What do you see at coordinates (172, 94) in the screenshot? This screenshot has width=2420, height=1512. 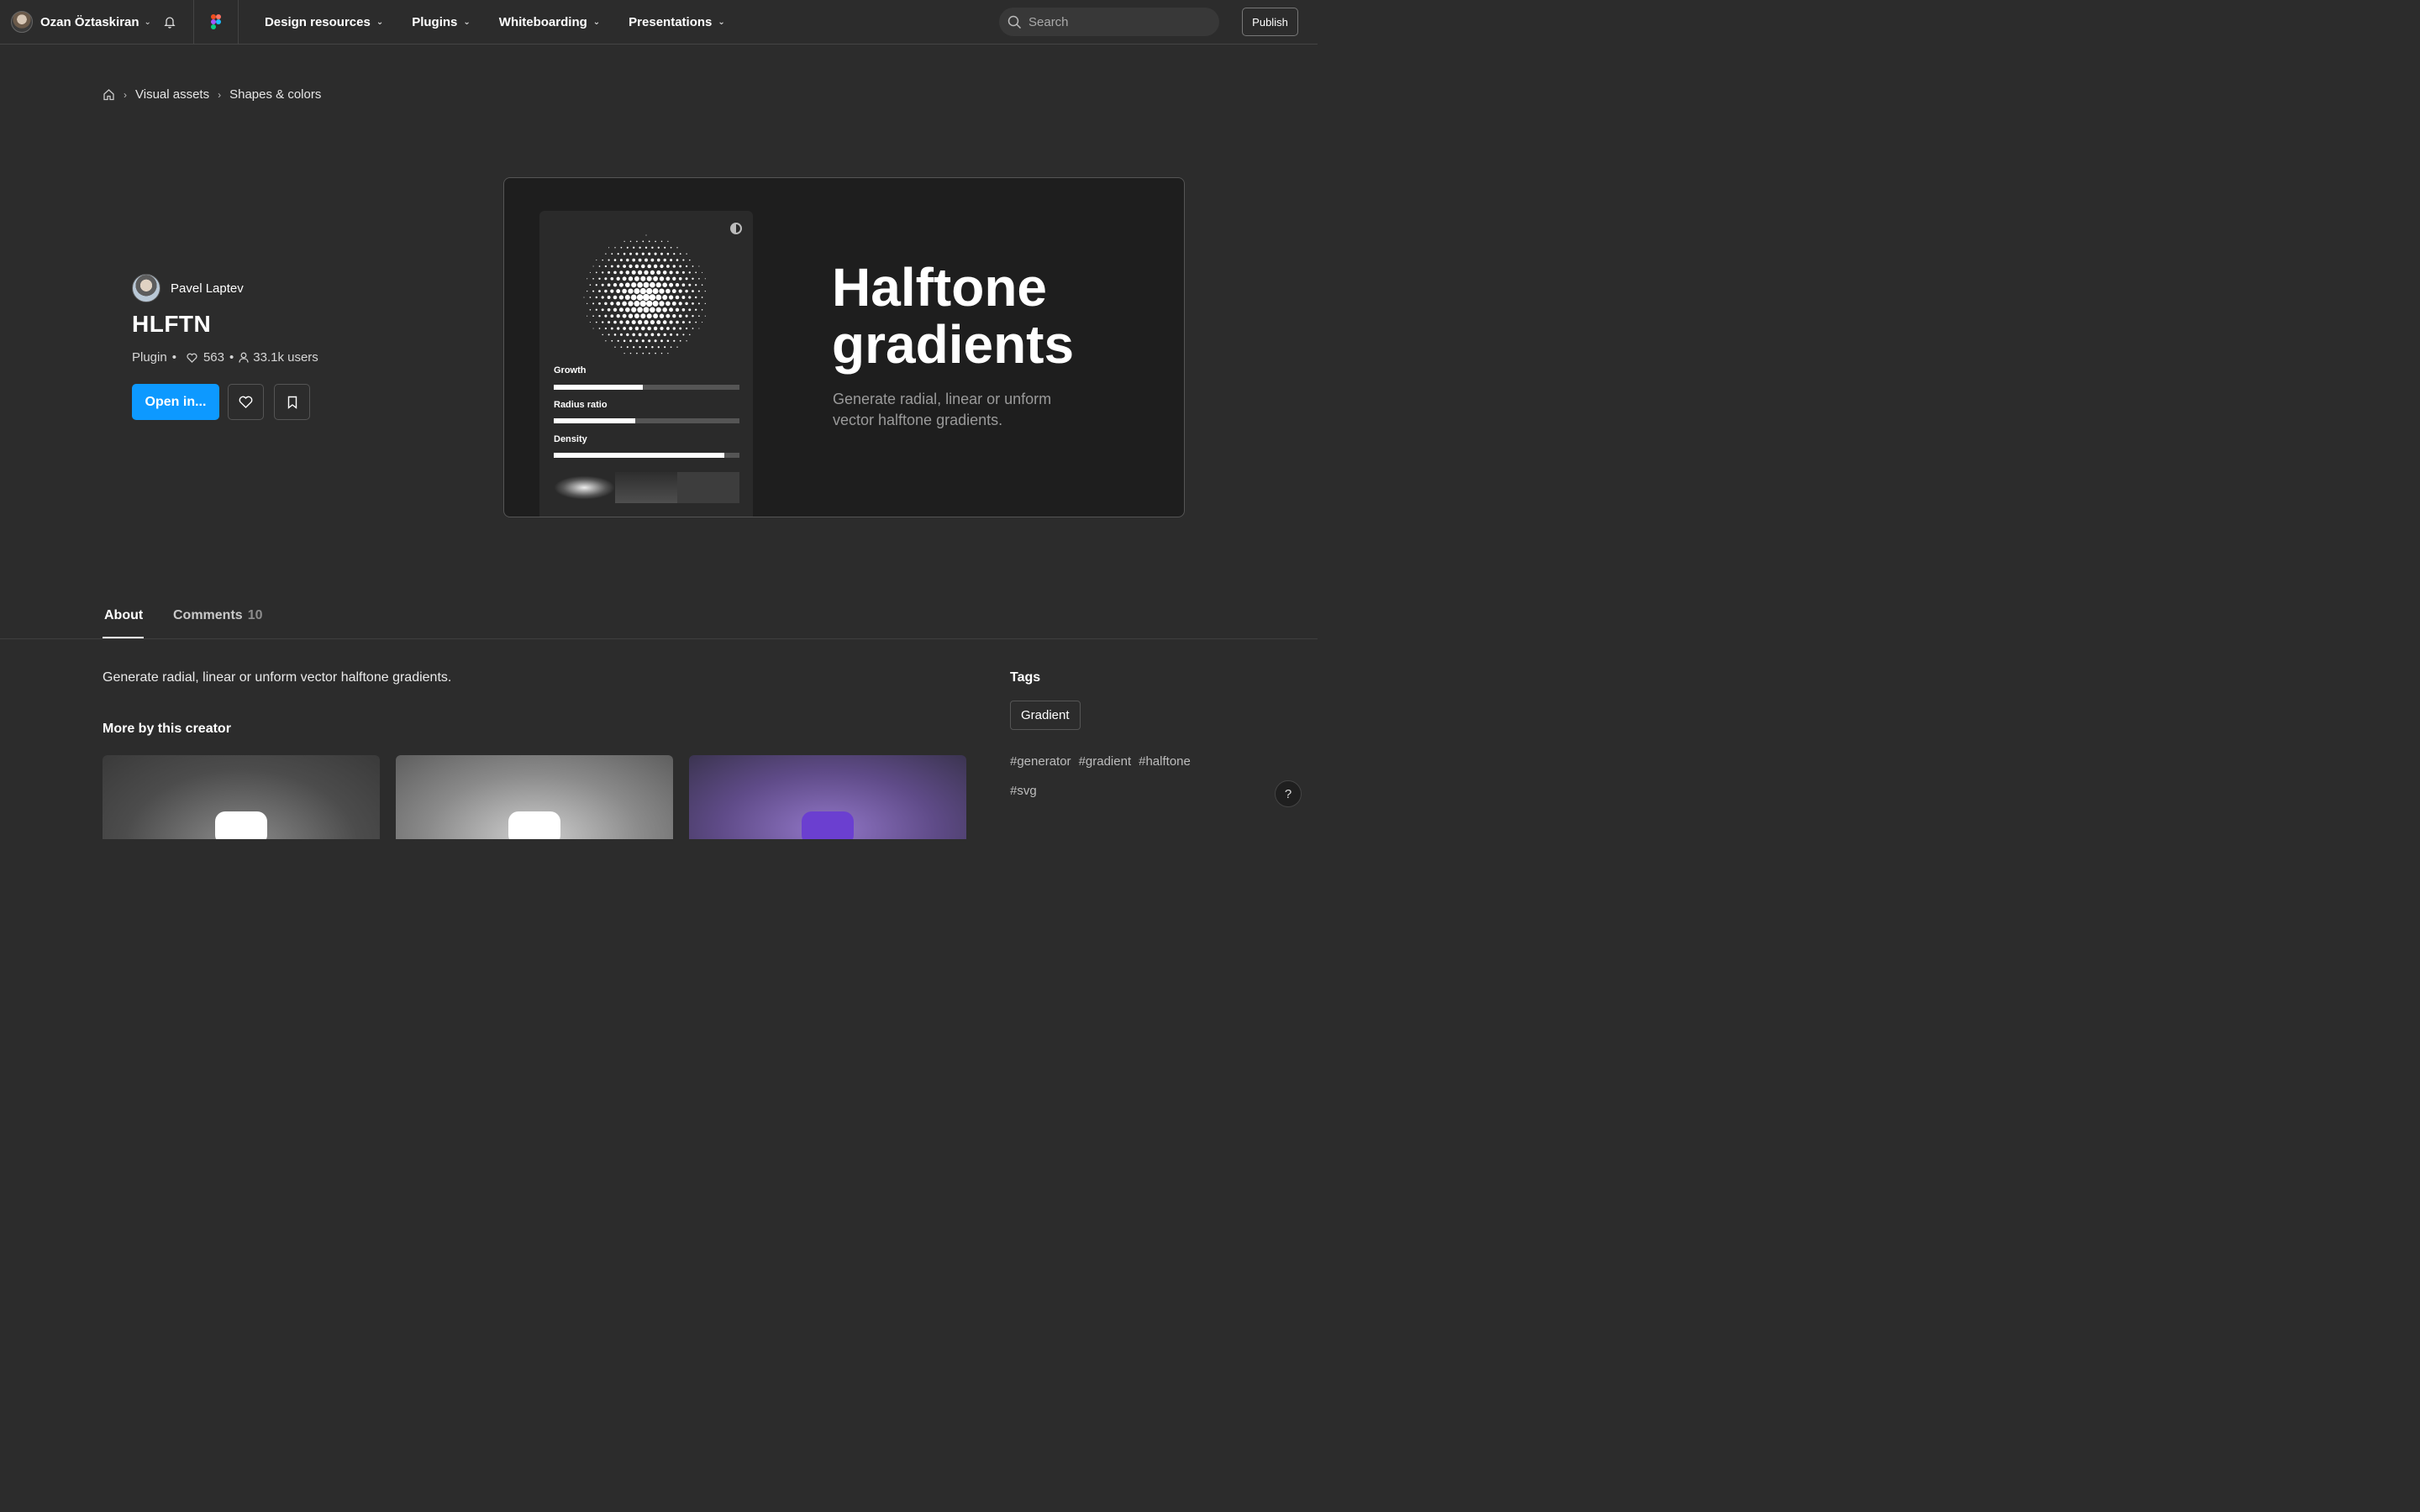 I see `breadcrumb-visual-assets: Visual assets` at bounding box center [172, 94].